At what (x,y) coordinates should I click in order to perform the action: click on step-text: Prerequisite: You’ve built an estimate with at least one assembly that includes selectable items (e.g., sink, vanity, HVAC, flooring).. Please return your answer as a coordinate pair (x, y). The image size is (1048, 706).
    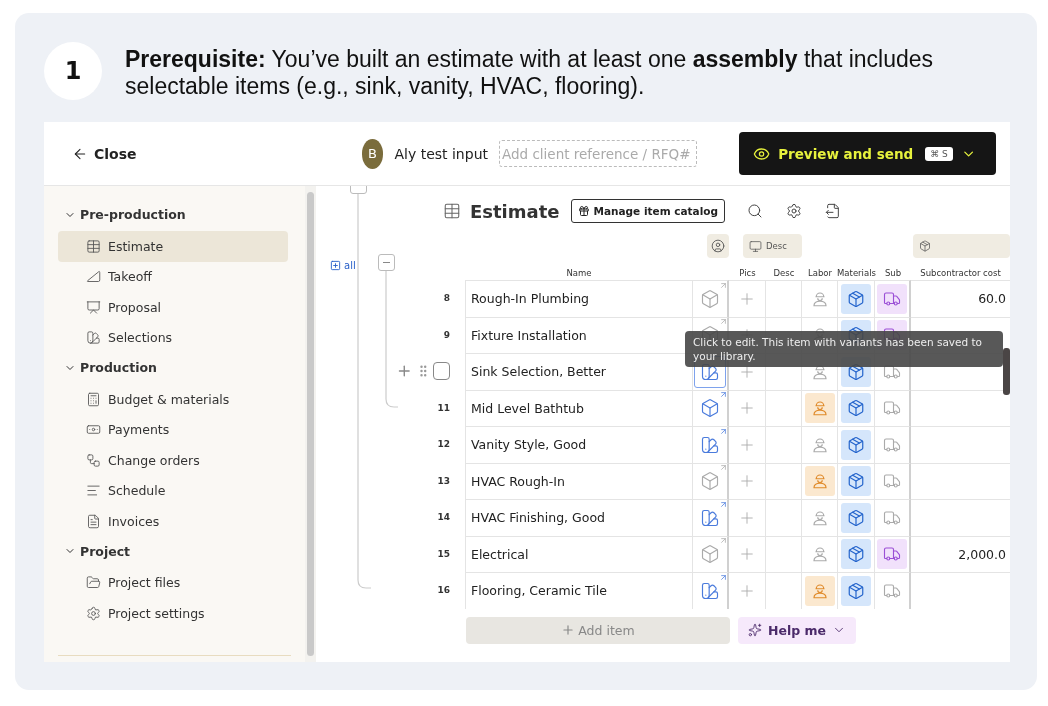
    Looking at the image, I should click on (530, 72).